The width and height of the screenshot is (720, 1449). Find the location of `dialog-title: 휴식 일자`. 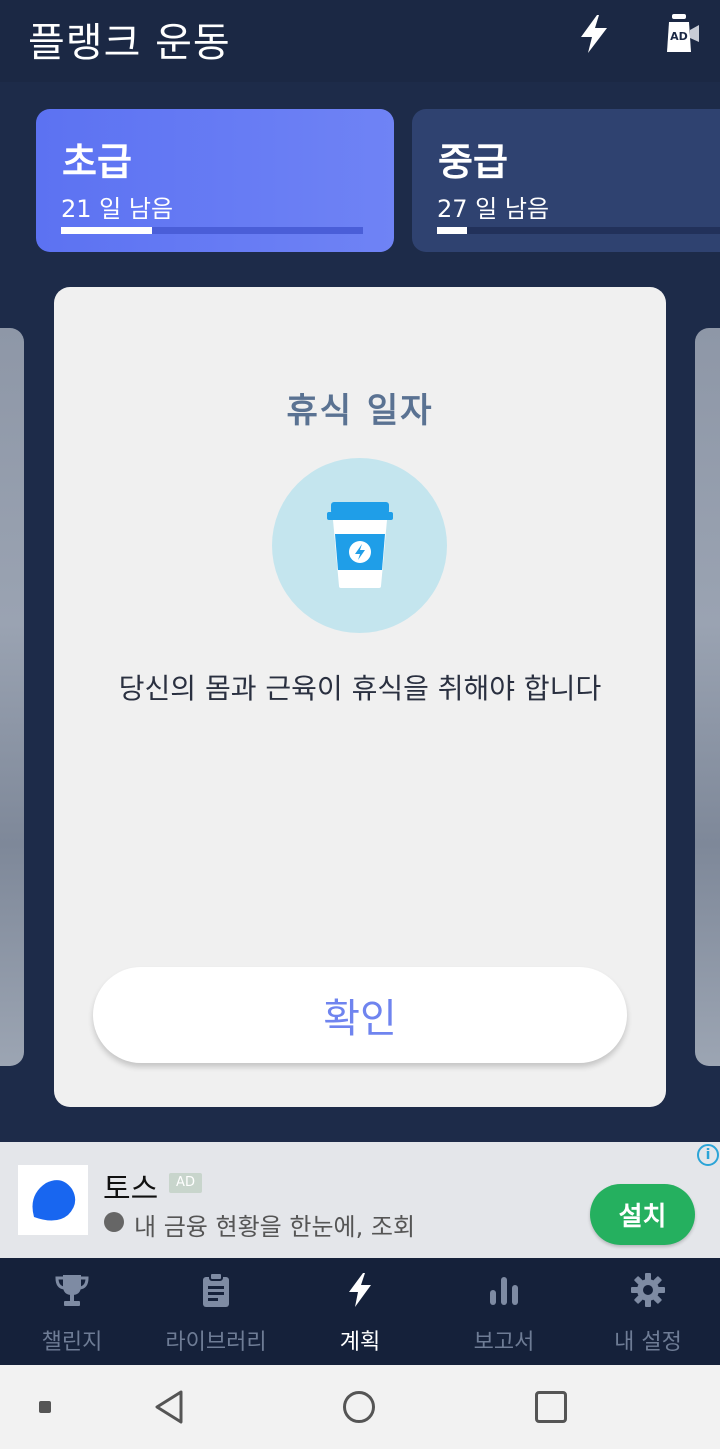

dialog-title: 휴식 일자 is located at coordinates (360, 411).